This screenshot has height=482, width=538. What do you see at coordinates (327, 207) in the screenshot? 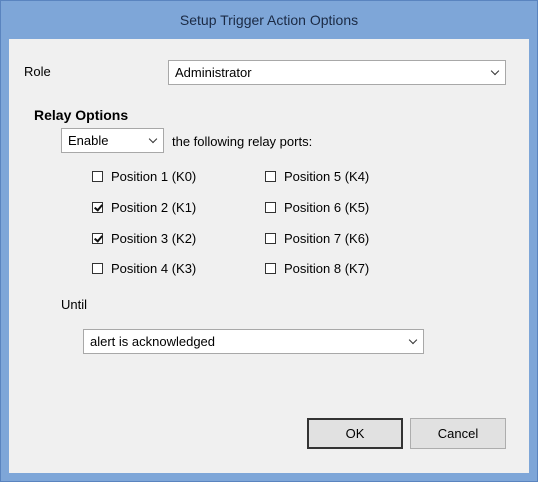
I see `relay-position-label: Position 6 (K5)` at bounding box center [327, 207].